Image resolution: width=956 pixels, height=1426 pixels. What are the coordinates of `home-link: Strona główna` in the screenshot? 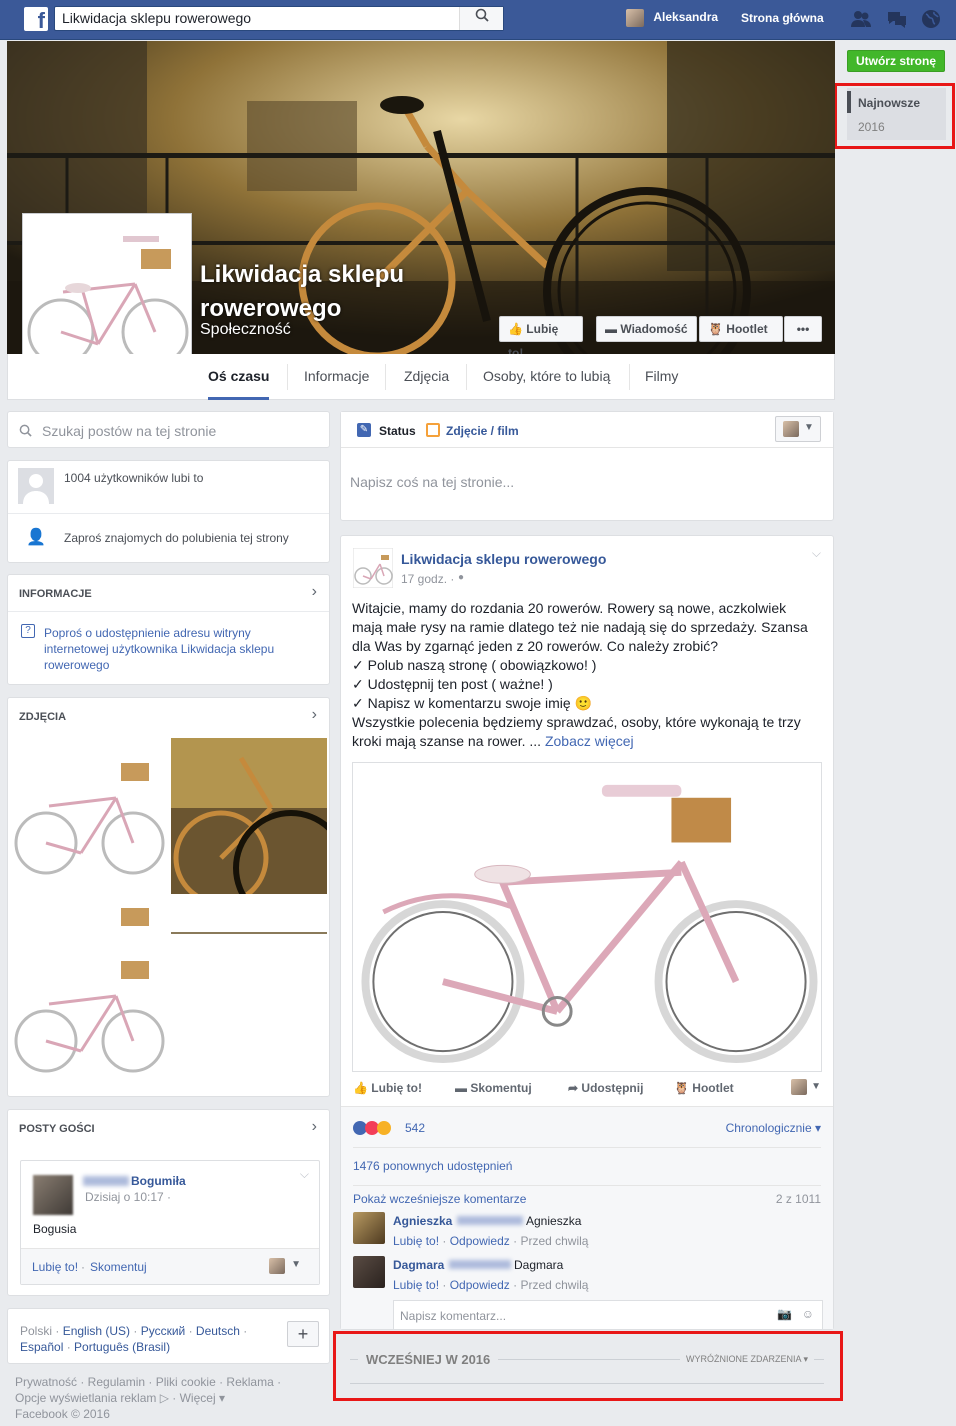 It's located at (782, 18).